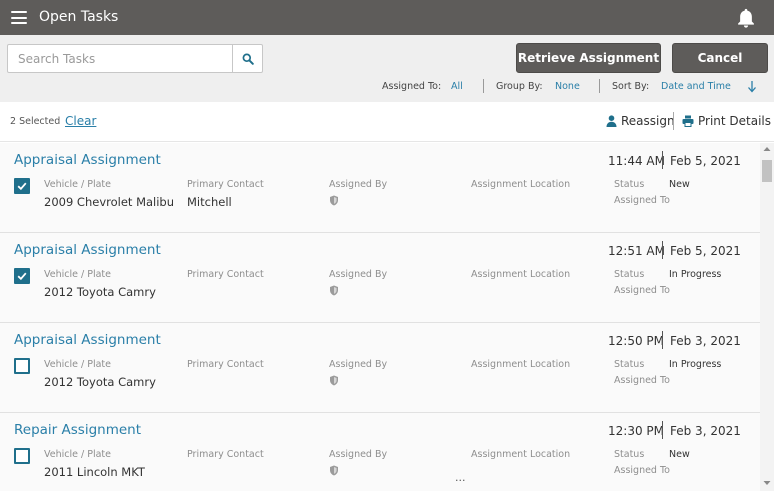 The height and width of the screenshot is (491, 774). What do you see at coordinates (636, 161) in the screenshot?
I see `task-time: 11:44 AM` at bounding box center [636, 161].